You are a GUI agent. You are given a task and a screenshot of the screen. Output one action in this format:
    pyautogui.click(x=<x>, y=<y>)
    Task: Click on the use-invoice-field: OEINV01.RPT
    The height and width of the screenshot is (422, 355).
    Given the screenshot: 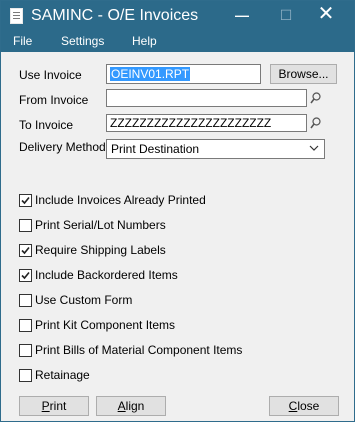 What is the action you would take?
    pyautogui.click(x=183, y=74)
    